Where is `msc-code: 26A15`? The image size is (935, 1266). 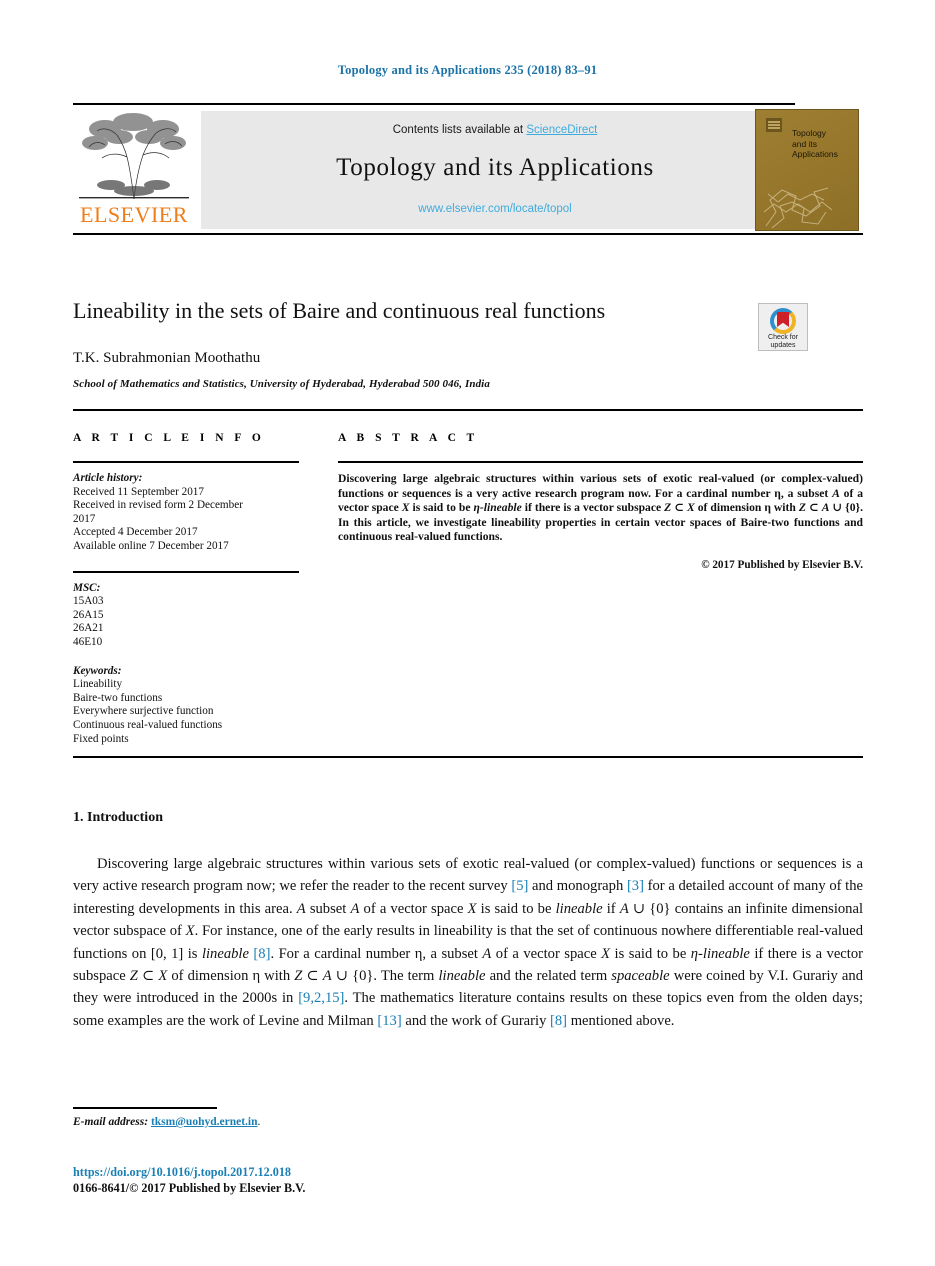
msc-code: 26A15 is located at coordinates (88, 614).